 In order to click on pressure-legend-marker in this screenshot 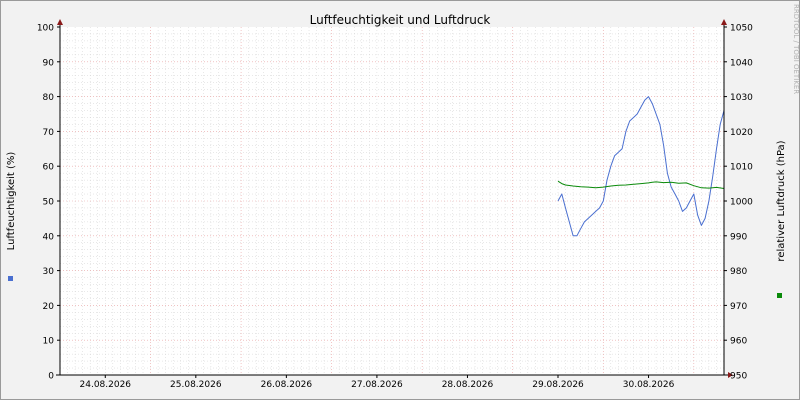, I will do `click(779, 295)`.